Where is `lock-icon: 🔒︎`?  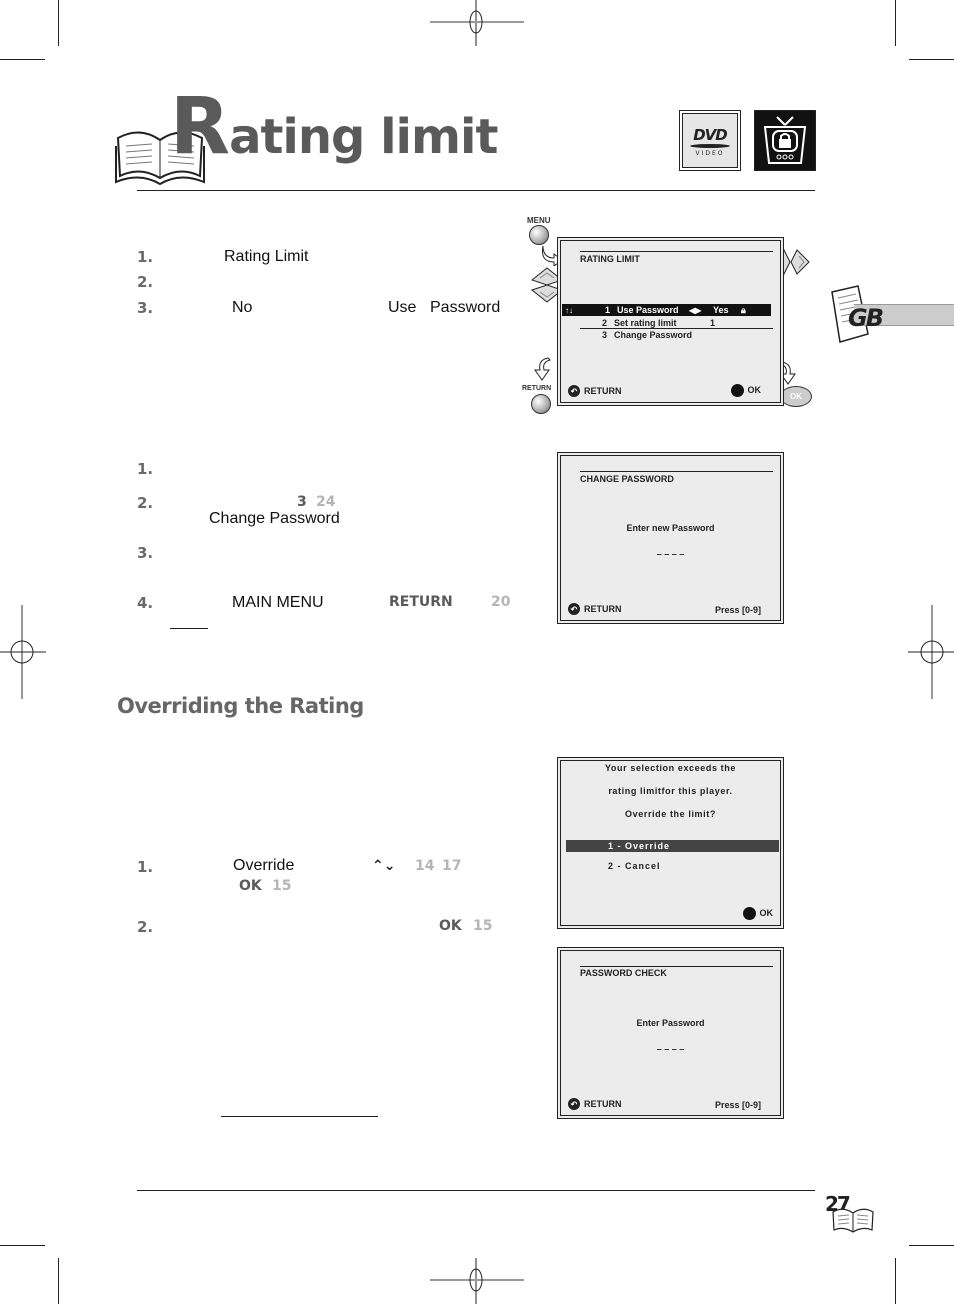 lock-icon: 🔒︎ is located at coordinates (743, 309).